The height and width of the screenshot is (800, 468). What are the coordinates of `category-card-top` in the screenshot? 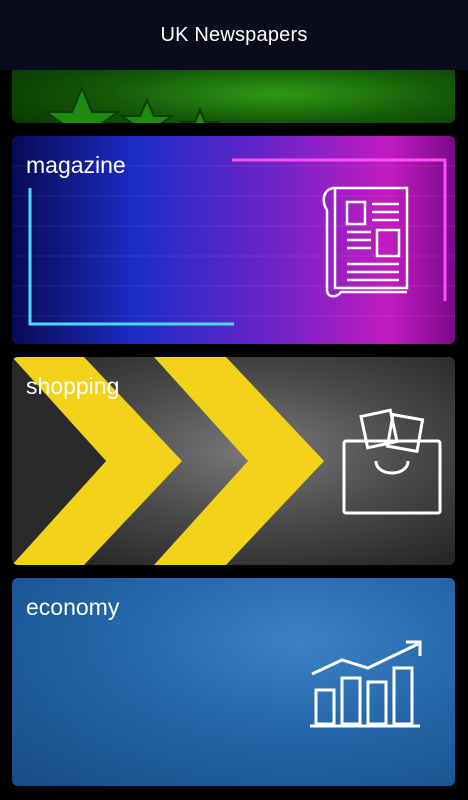 It's located at (233, 96).